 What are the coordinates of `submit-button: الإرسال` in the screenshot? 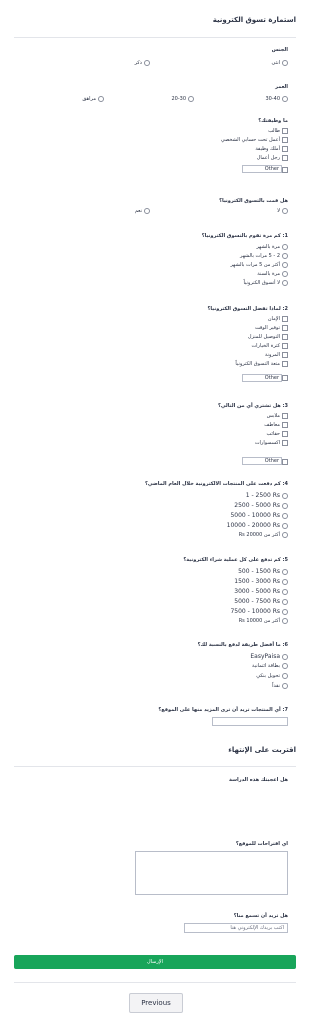 It's located at (155, 962).